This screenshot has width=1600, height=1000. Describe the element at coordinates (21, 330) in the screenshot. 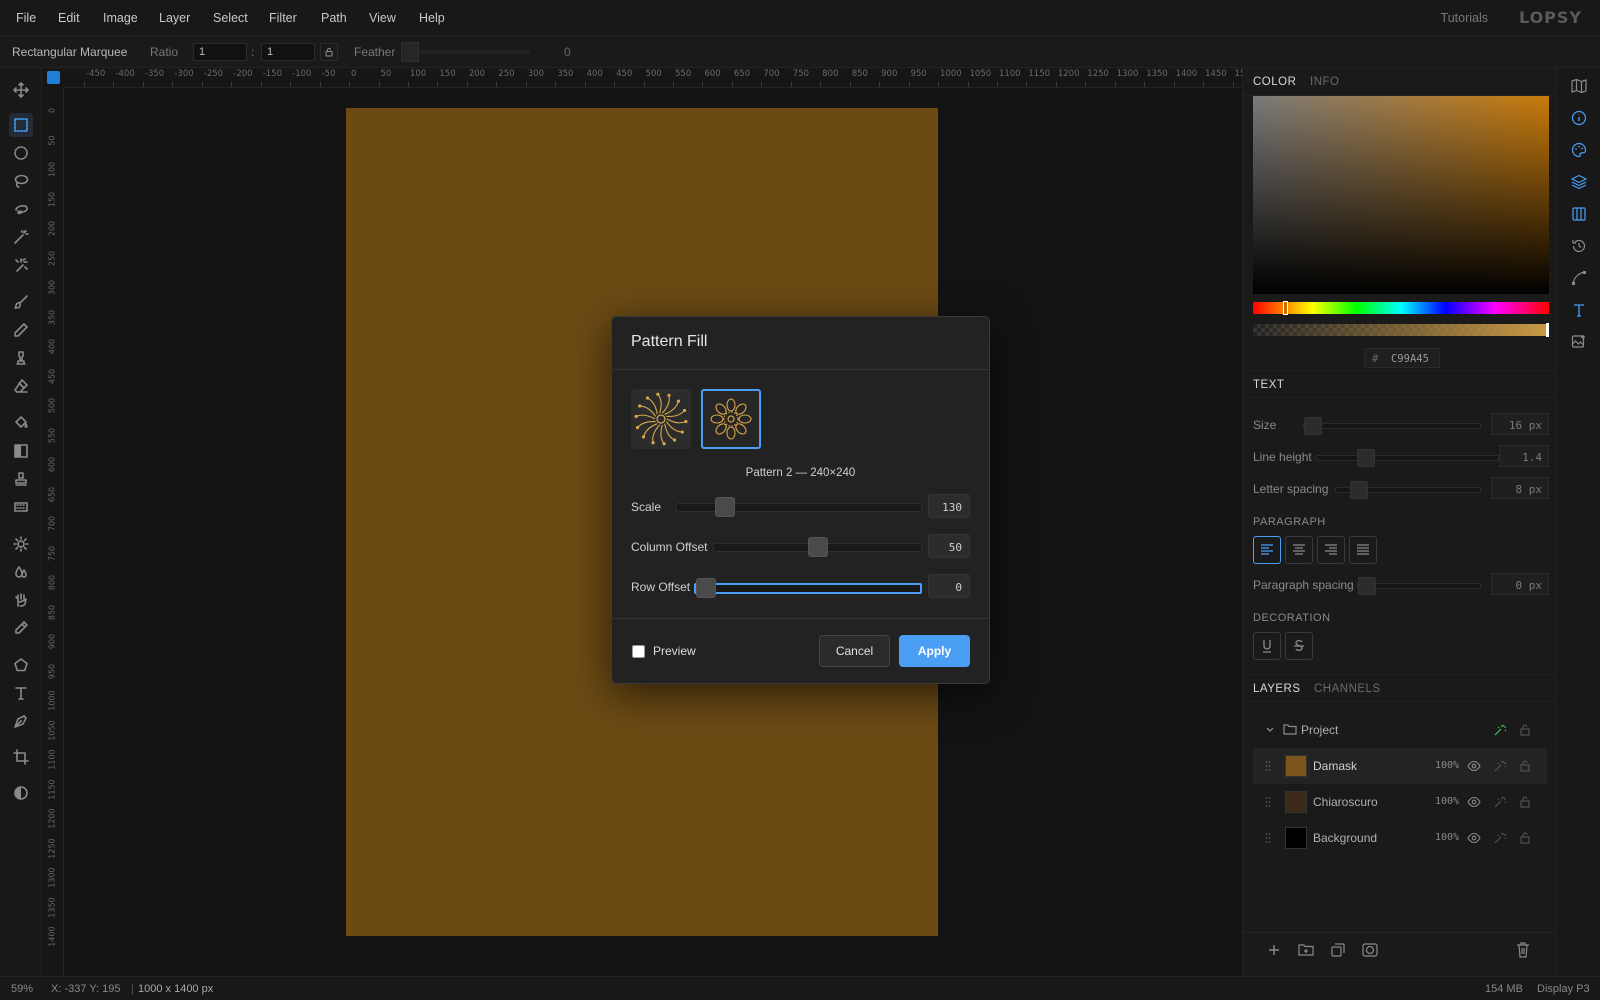

I see `pencil-tool` at that location.